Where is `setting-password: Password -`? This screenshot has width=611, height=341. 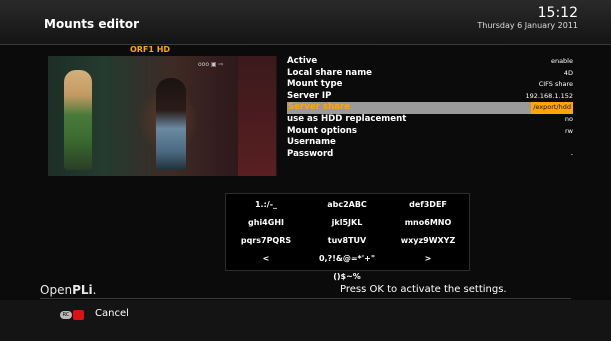
setting-password: Password - is located at coordinates (430, 155).